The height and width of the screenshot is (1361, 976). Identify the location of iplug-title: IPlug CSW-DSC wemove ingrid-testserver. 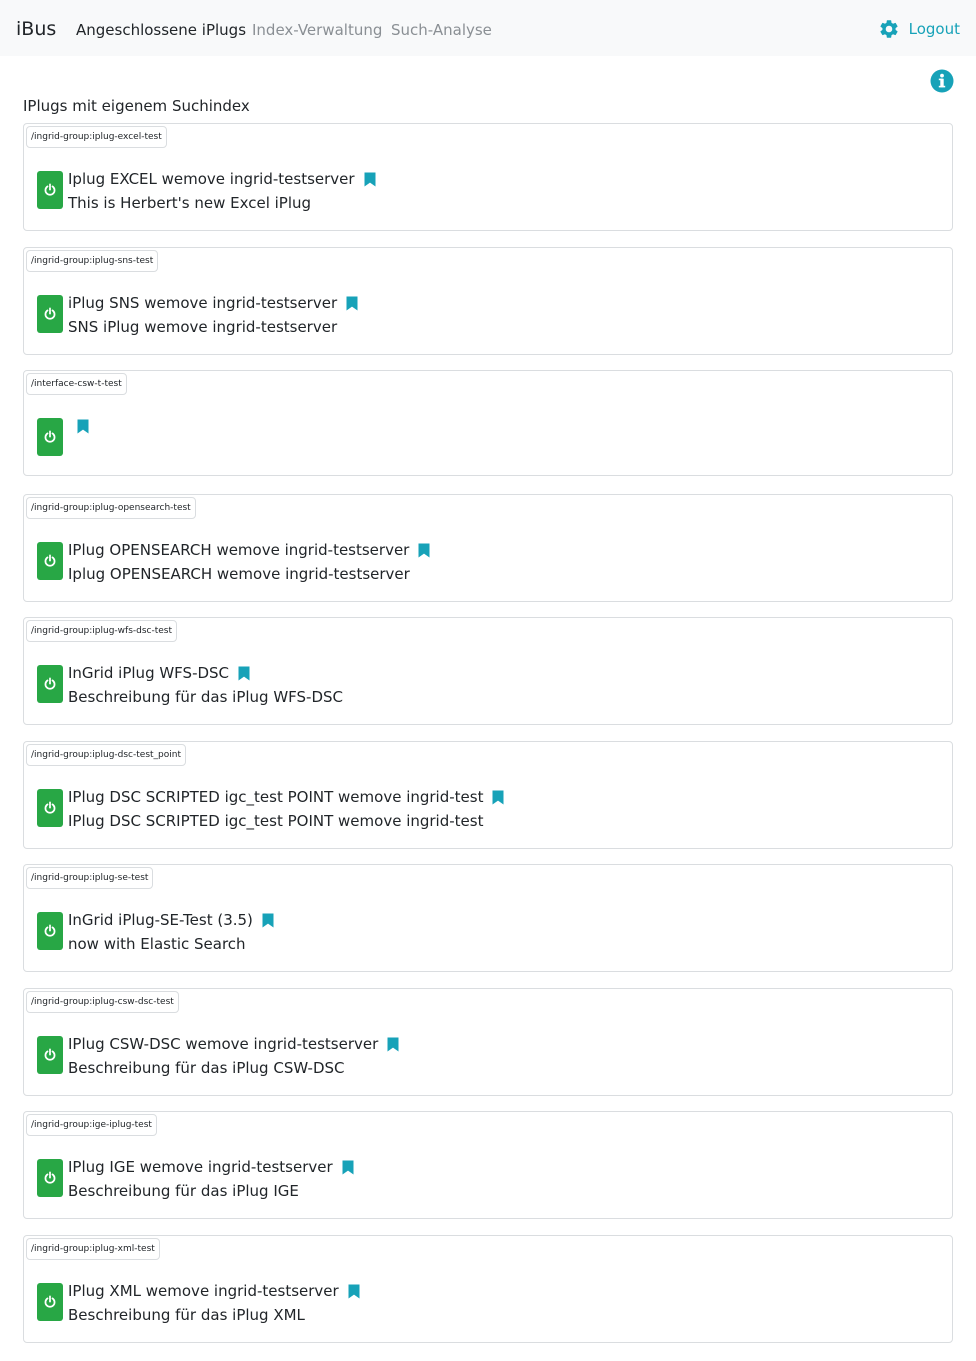
(223, 1044).